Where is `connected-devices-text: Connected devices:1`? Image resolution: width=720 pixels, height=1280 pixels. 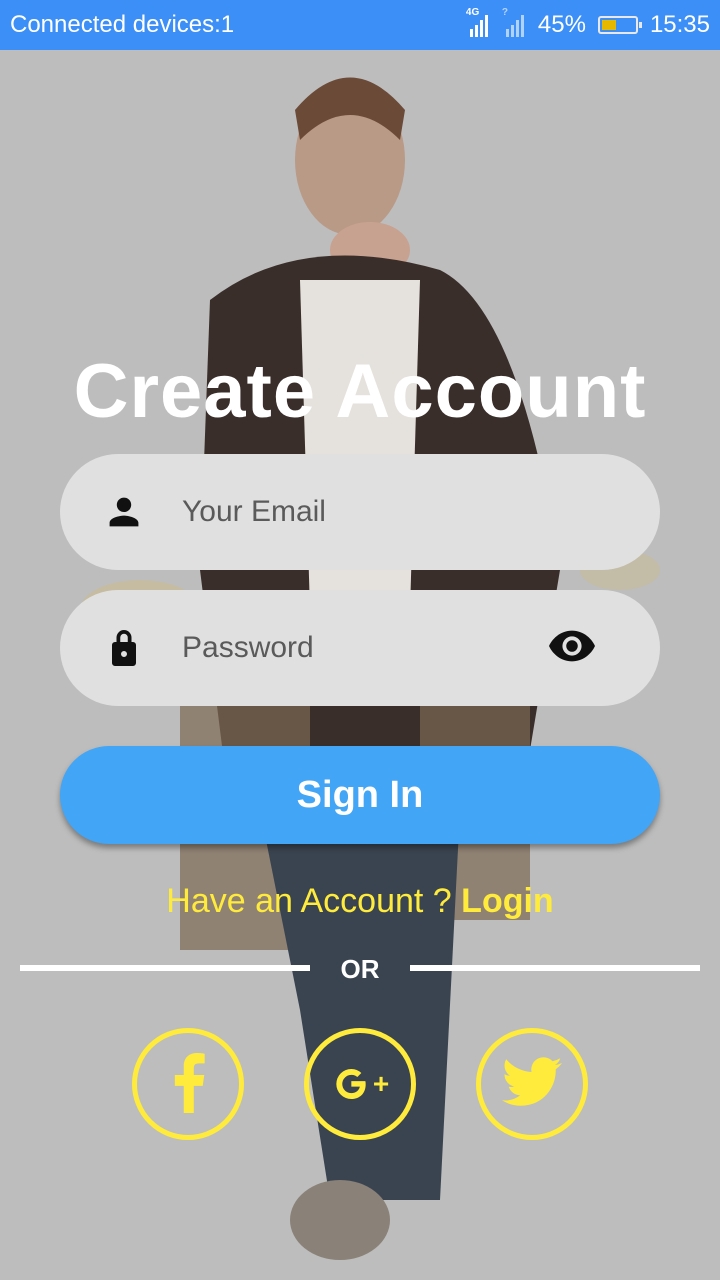 connected-devices-text: Connected devices:1 is located at coordinates (122, 24).